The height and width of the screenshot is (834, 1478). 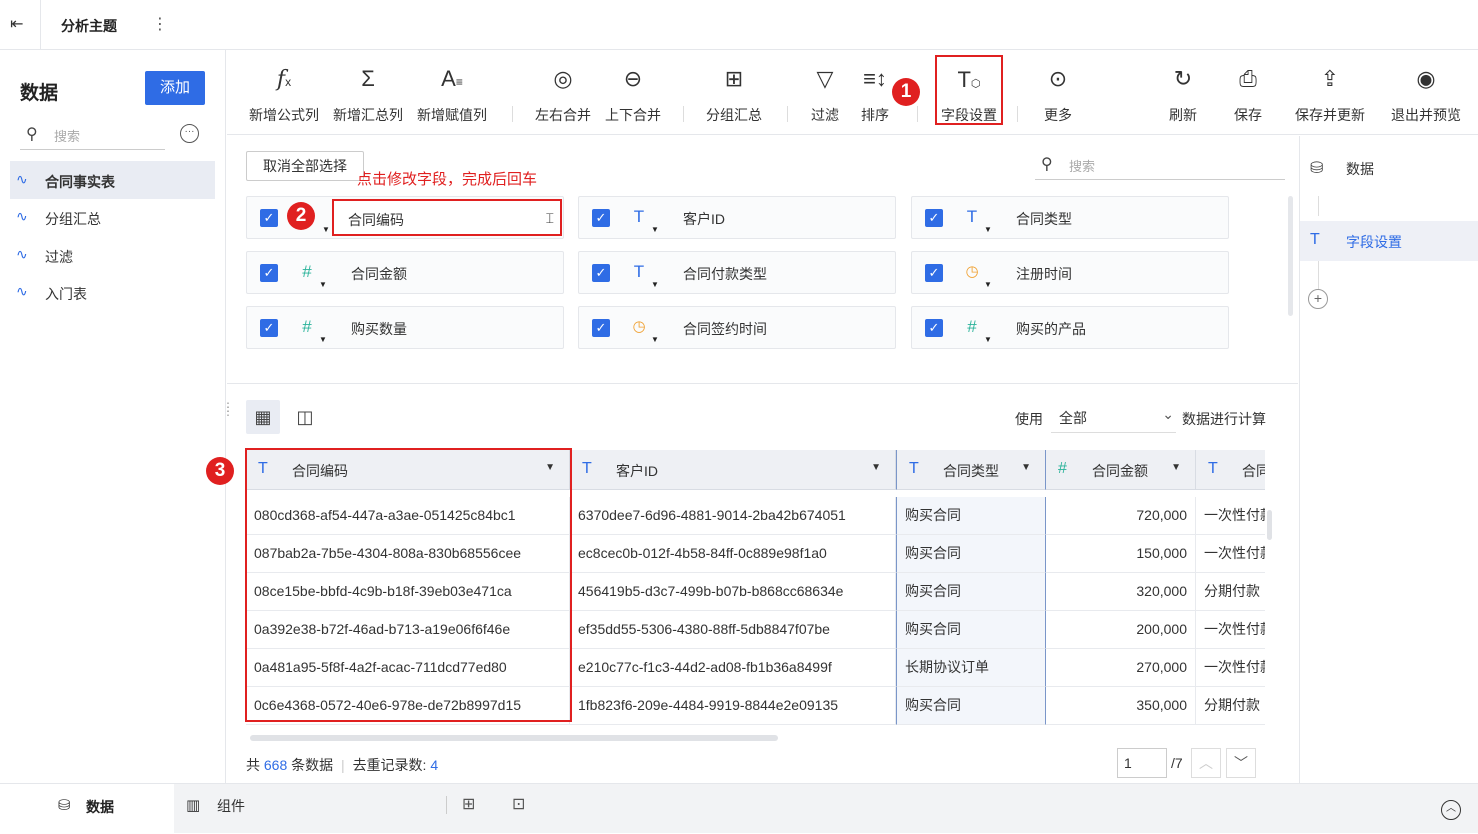 I want to click on deselect-all-button: 取消全部选择, so click(x=305, y=166).